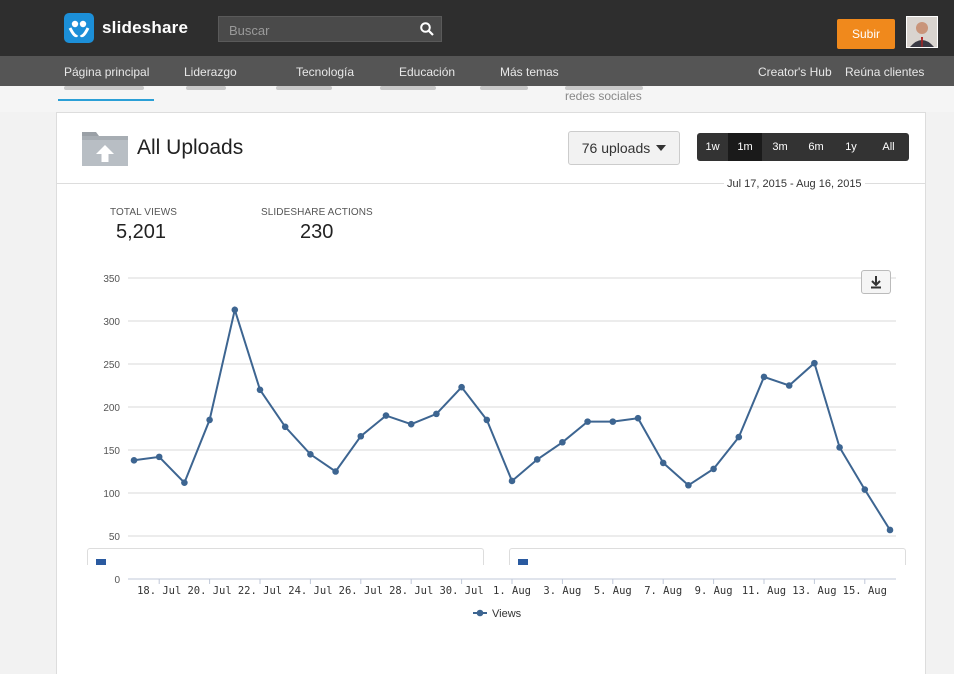  What do you see at coordinates (507, 614) in the screenshot?
I see `legend-label: Views` at bounding box center [507, 614].